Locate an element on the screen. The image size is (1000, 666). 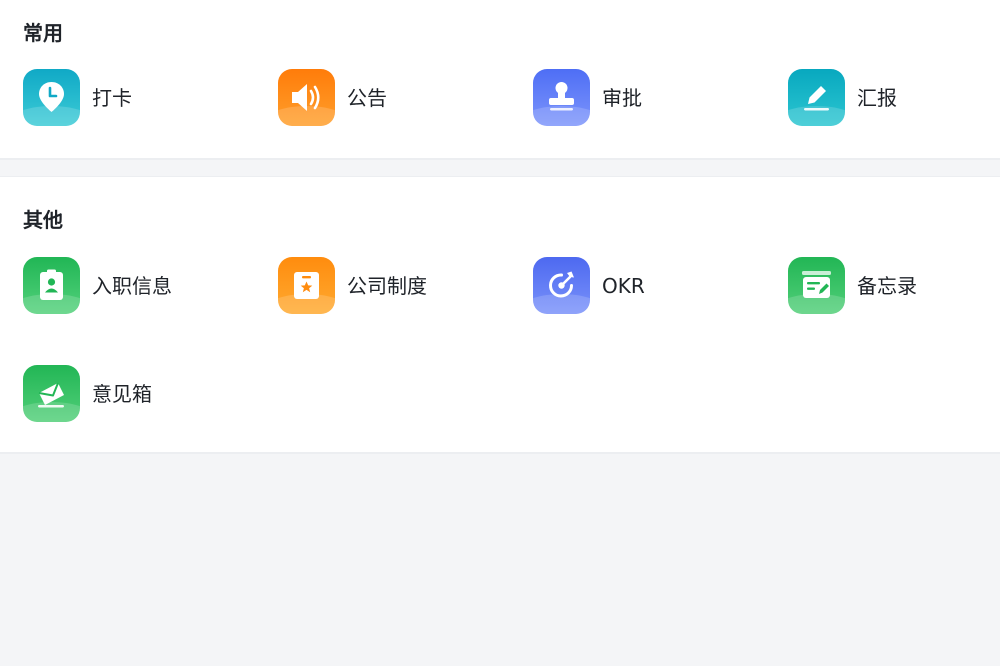
star-document-icon is located at coordinates (306, 285).